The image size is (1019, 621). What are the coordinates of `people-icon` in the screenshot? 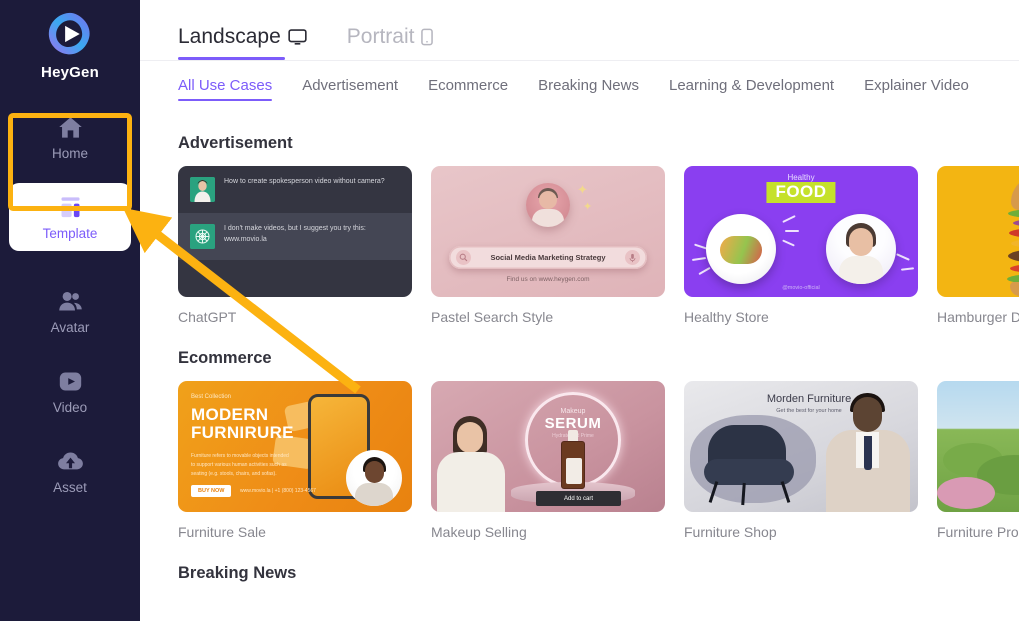 It's located at (70, 300).